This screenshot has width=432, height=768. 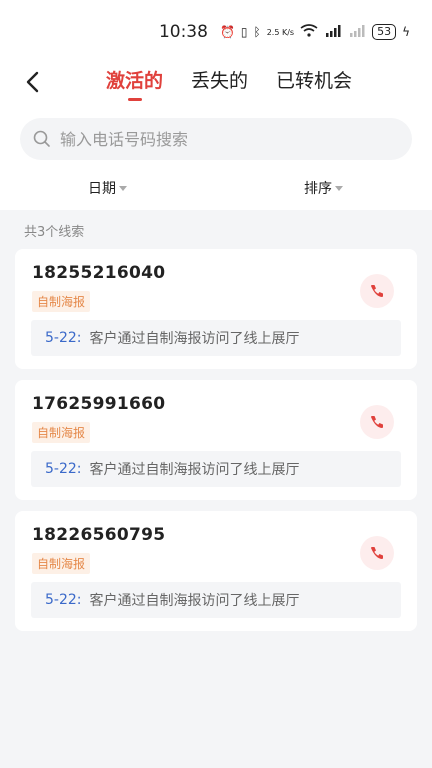 What do you see at coordinates (318, 189) in the screenshot?
I see `sort-filter-label: 排序` at bounding box center [318, 189].